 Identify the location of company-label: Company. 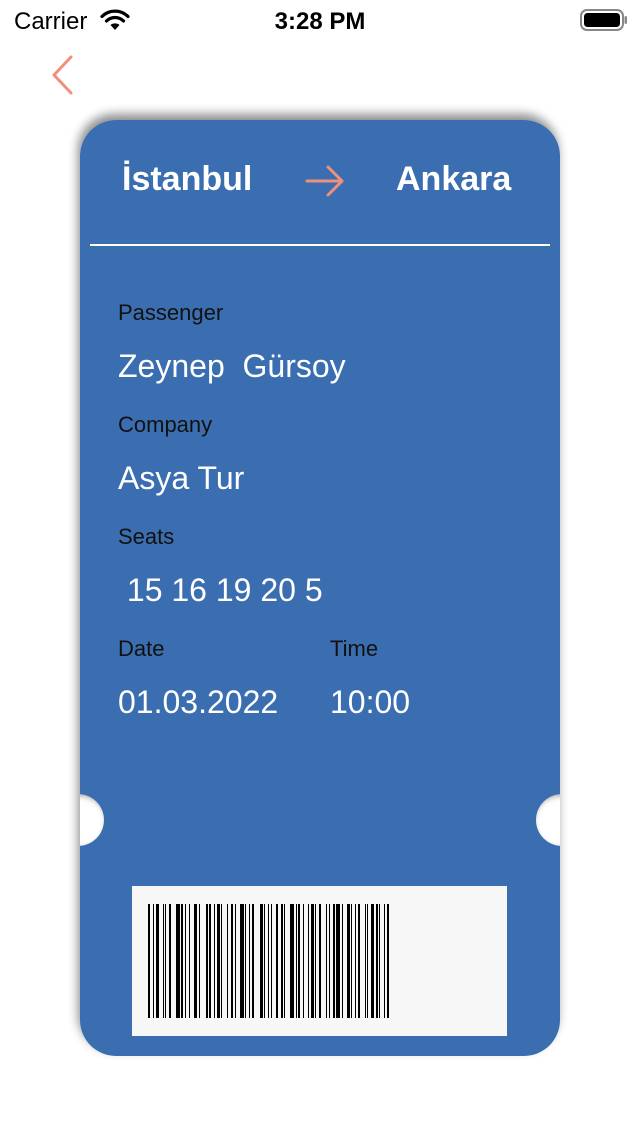
(165, 424).